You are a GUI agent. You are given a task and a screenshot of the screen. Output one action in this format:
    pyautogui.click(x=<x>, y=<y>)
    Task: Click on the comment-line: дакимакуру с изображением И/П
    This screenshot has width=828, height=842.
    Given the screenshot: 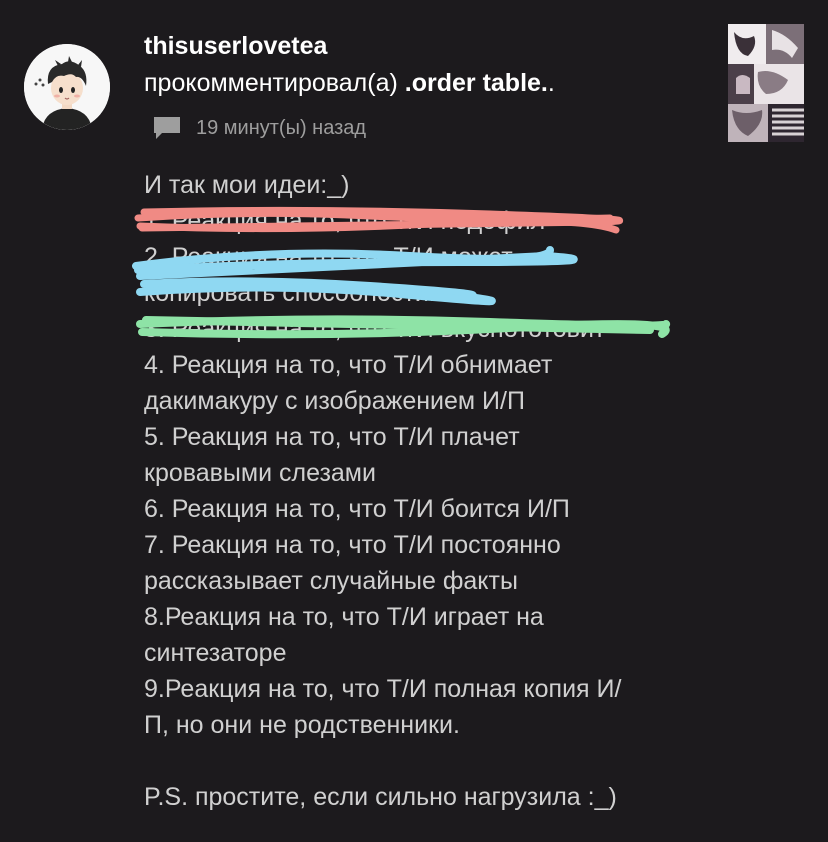 What is the action you would take?
    pyautogui.click(x=334, y=401)
    